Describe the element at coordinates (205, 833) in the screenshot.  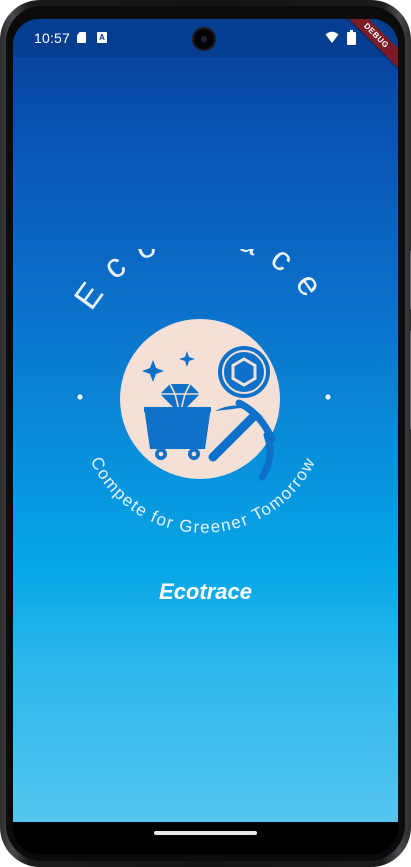
I see `home-gesture-handle` at that location.